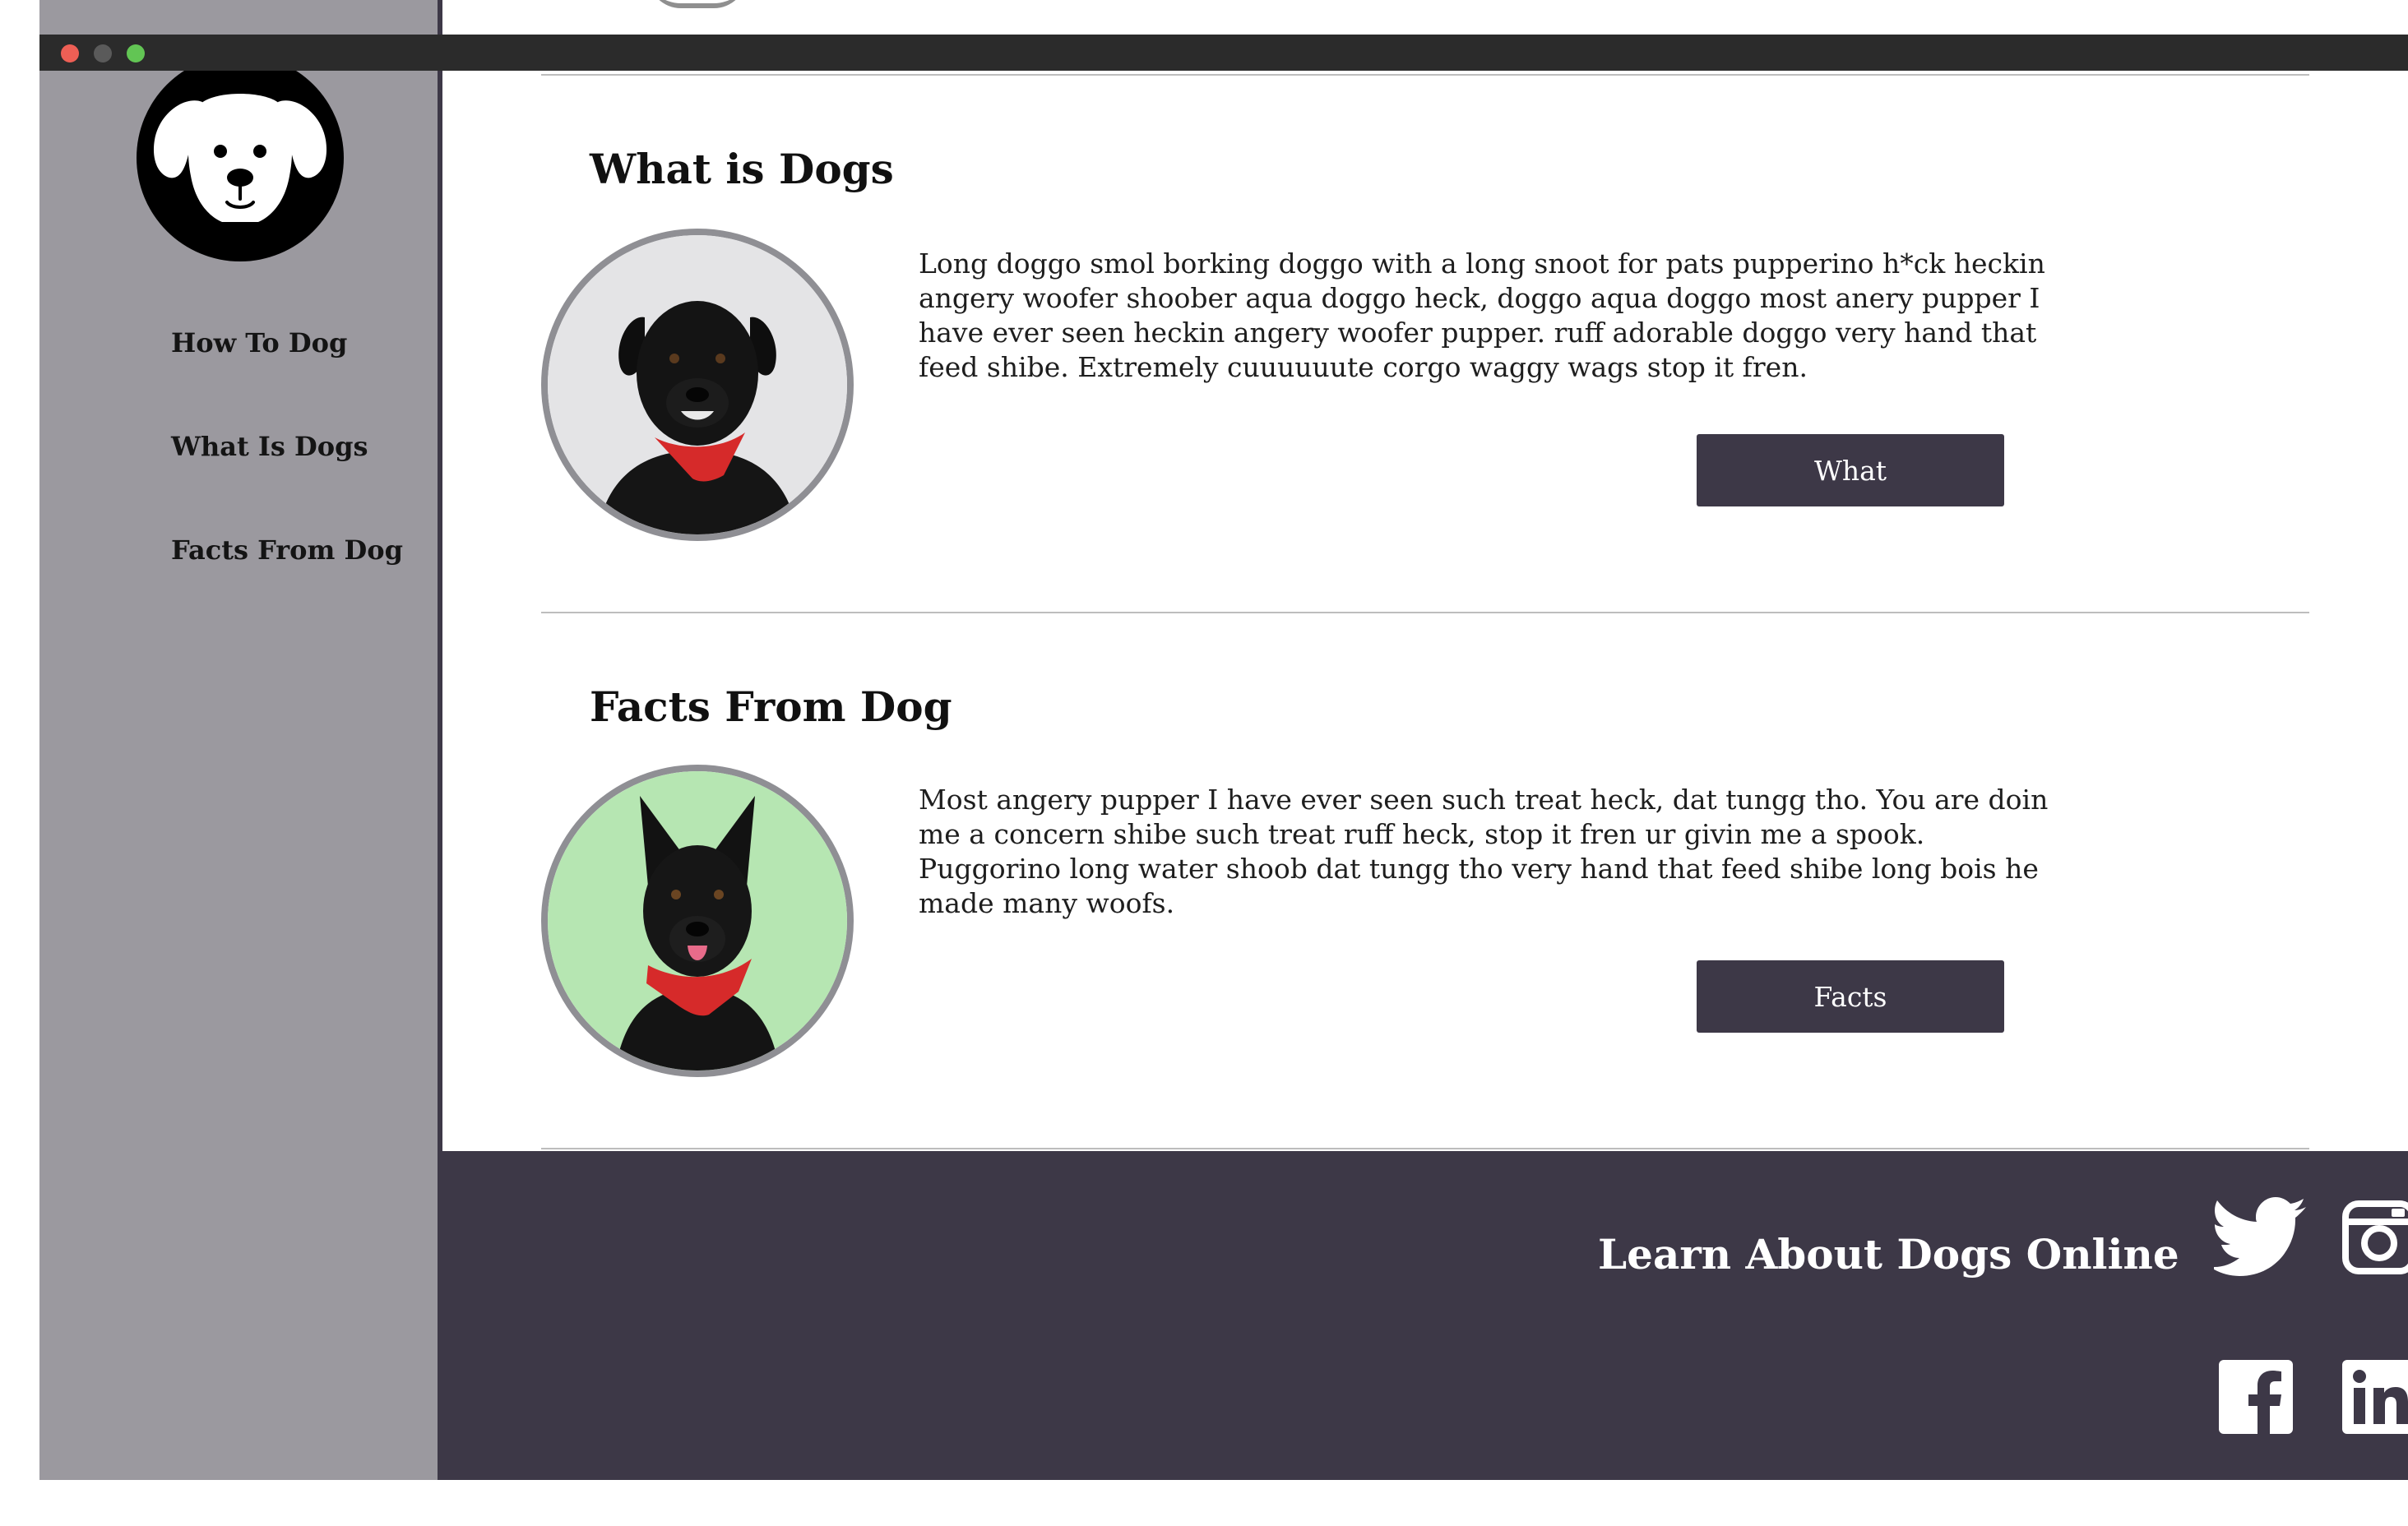 The width and height of the screenshot is (2408, 1526). Describe the element at coordinates (269, 446) in the screenshot. I see `sidebar-item-what-is-dogs: What Is Dogs` at that location.